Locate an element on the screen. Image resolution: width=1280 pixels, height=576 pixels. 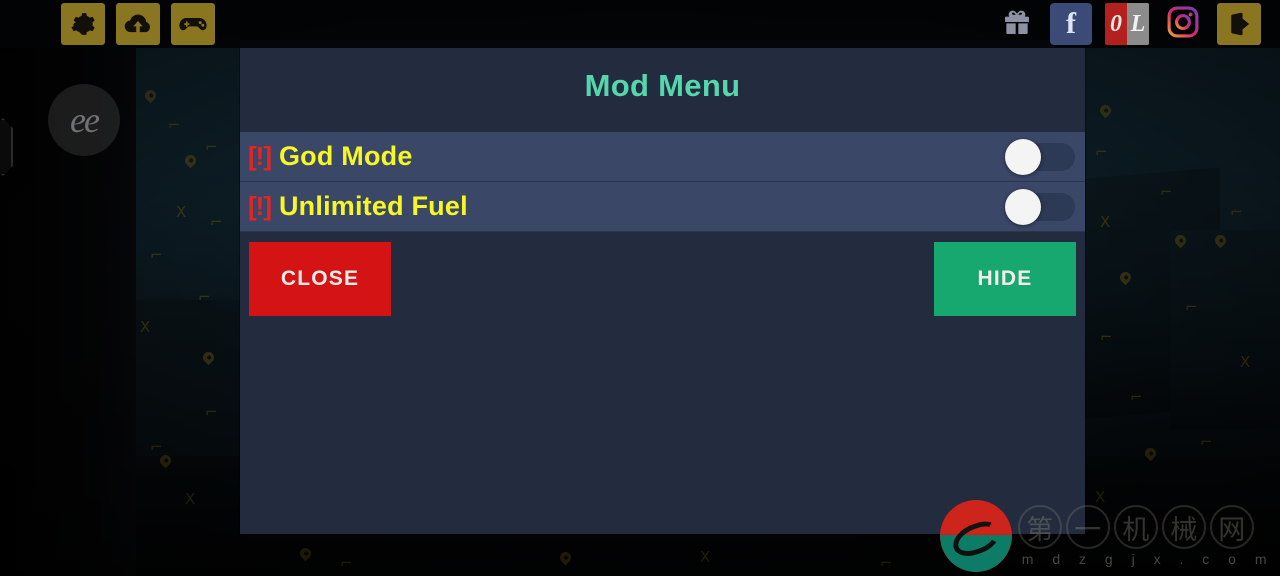
gamepad-button is located at coordinates (193, 24).